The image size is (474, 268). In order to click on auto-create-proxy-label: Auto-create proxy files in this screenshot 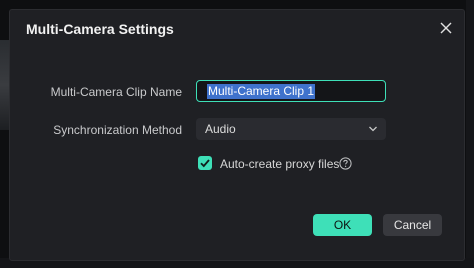, I will do `click(280, 164)`.